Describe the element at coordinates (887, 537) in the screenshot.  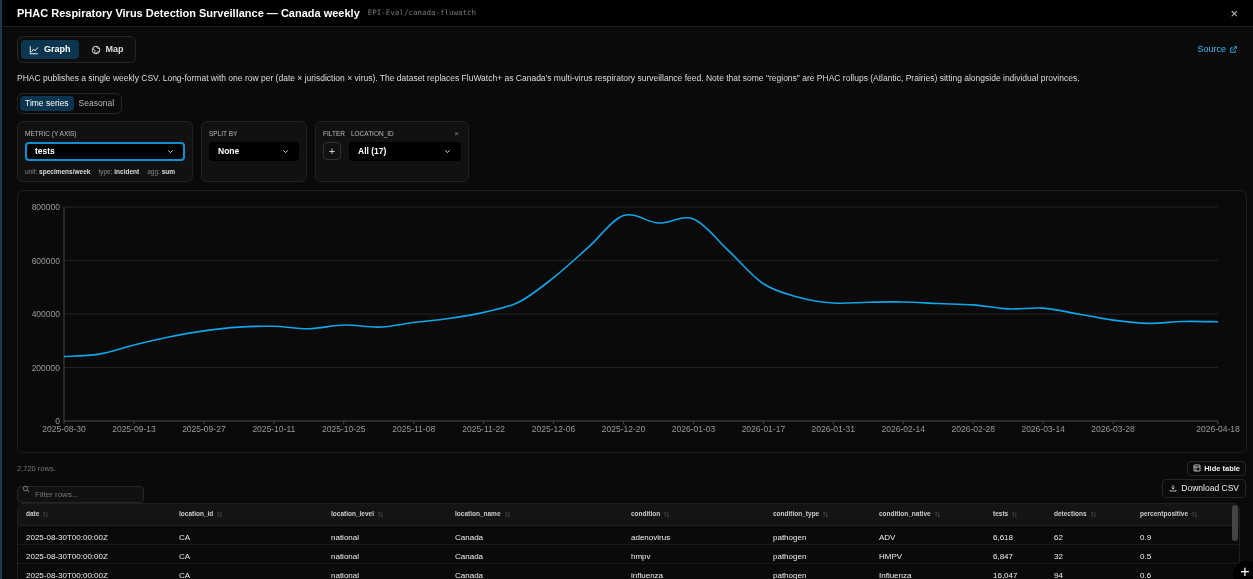
I see `table-cell: ADV` at that location.